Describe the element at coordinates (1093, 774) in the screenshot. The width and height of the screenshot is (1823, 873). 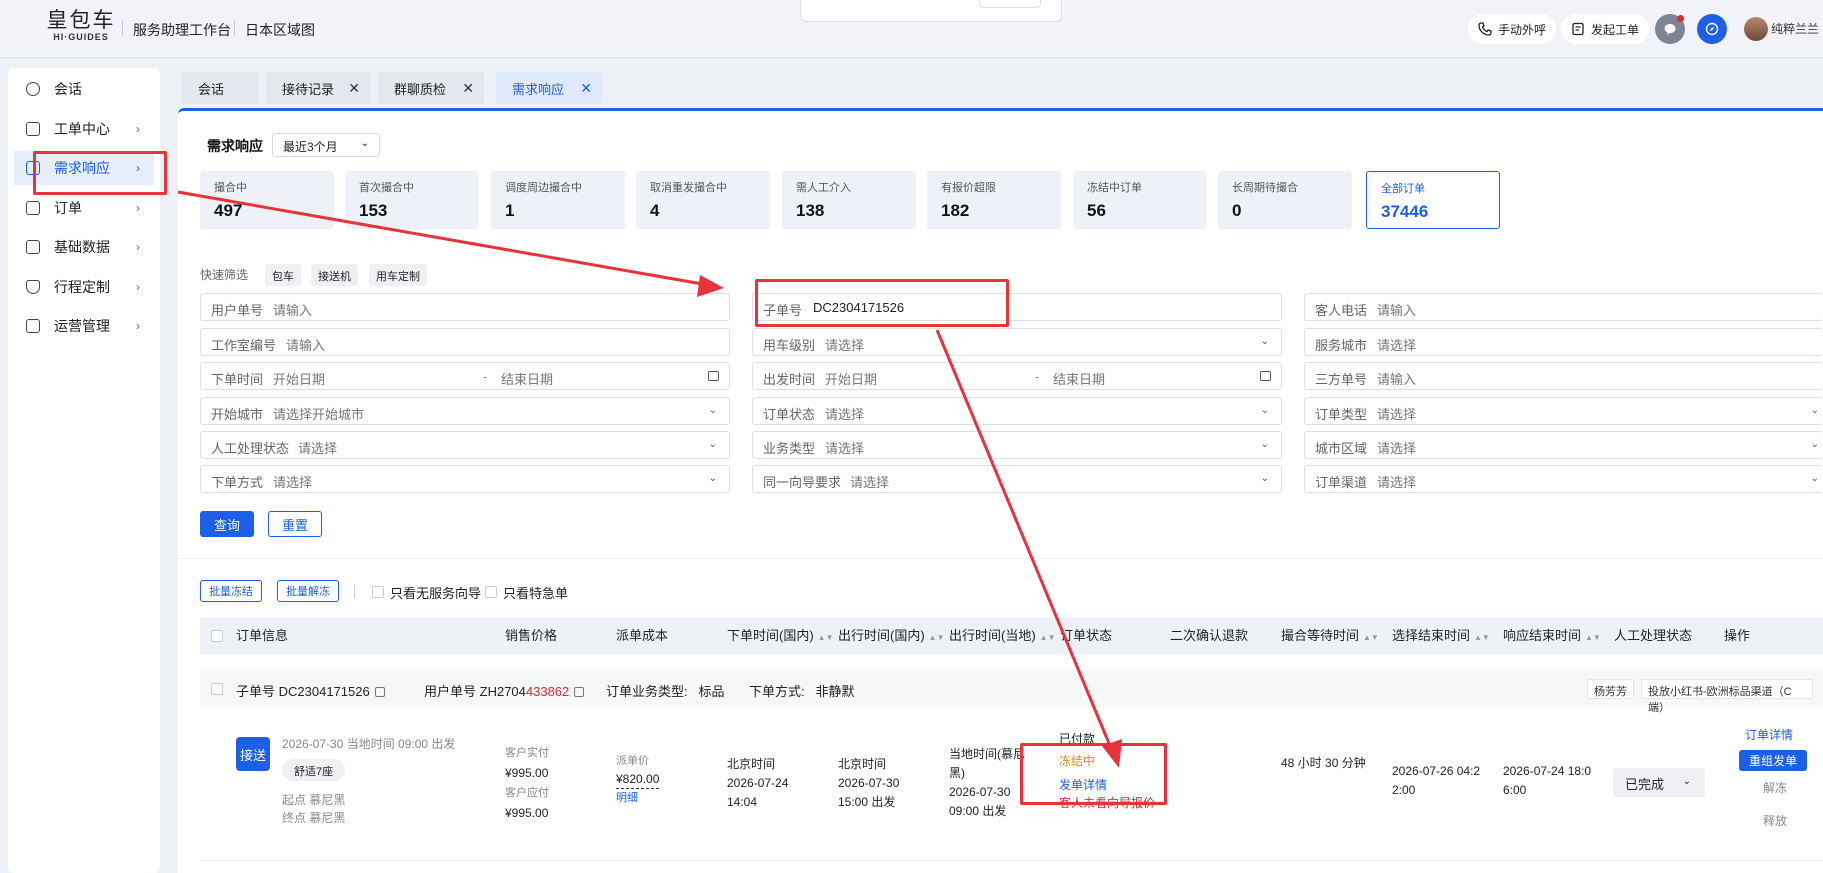
I see `highlight-order-status` at that location.